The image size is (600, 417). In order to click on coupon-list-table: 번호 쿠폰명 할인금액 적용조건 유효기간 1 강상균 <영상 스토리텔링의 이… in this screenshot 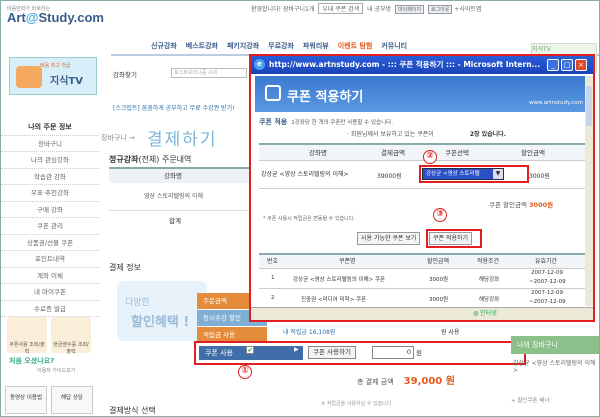, I will do `click(422, 281)`.